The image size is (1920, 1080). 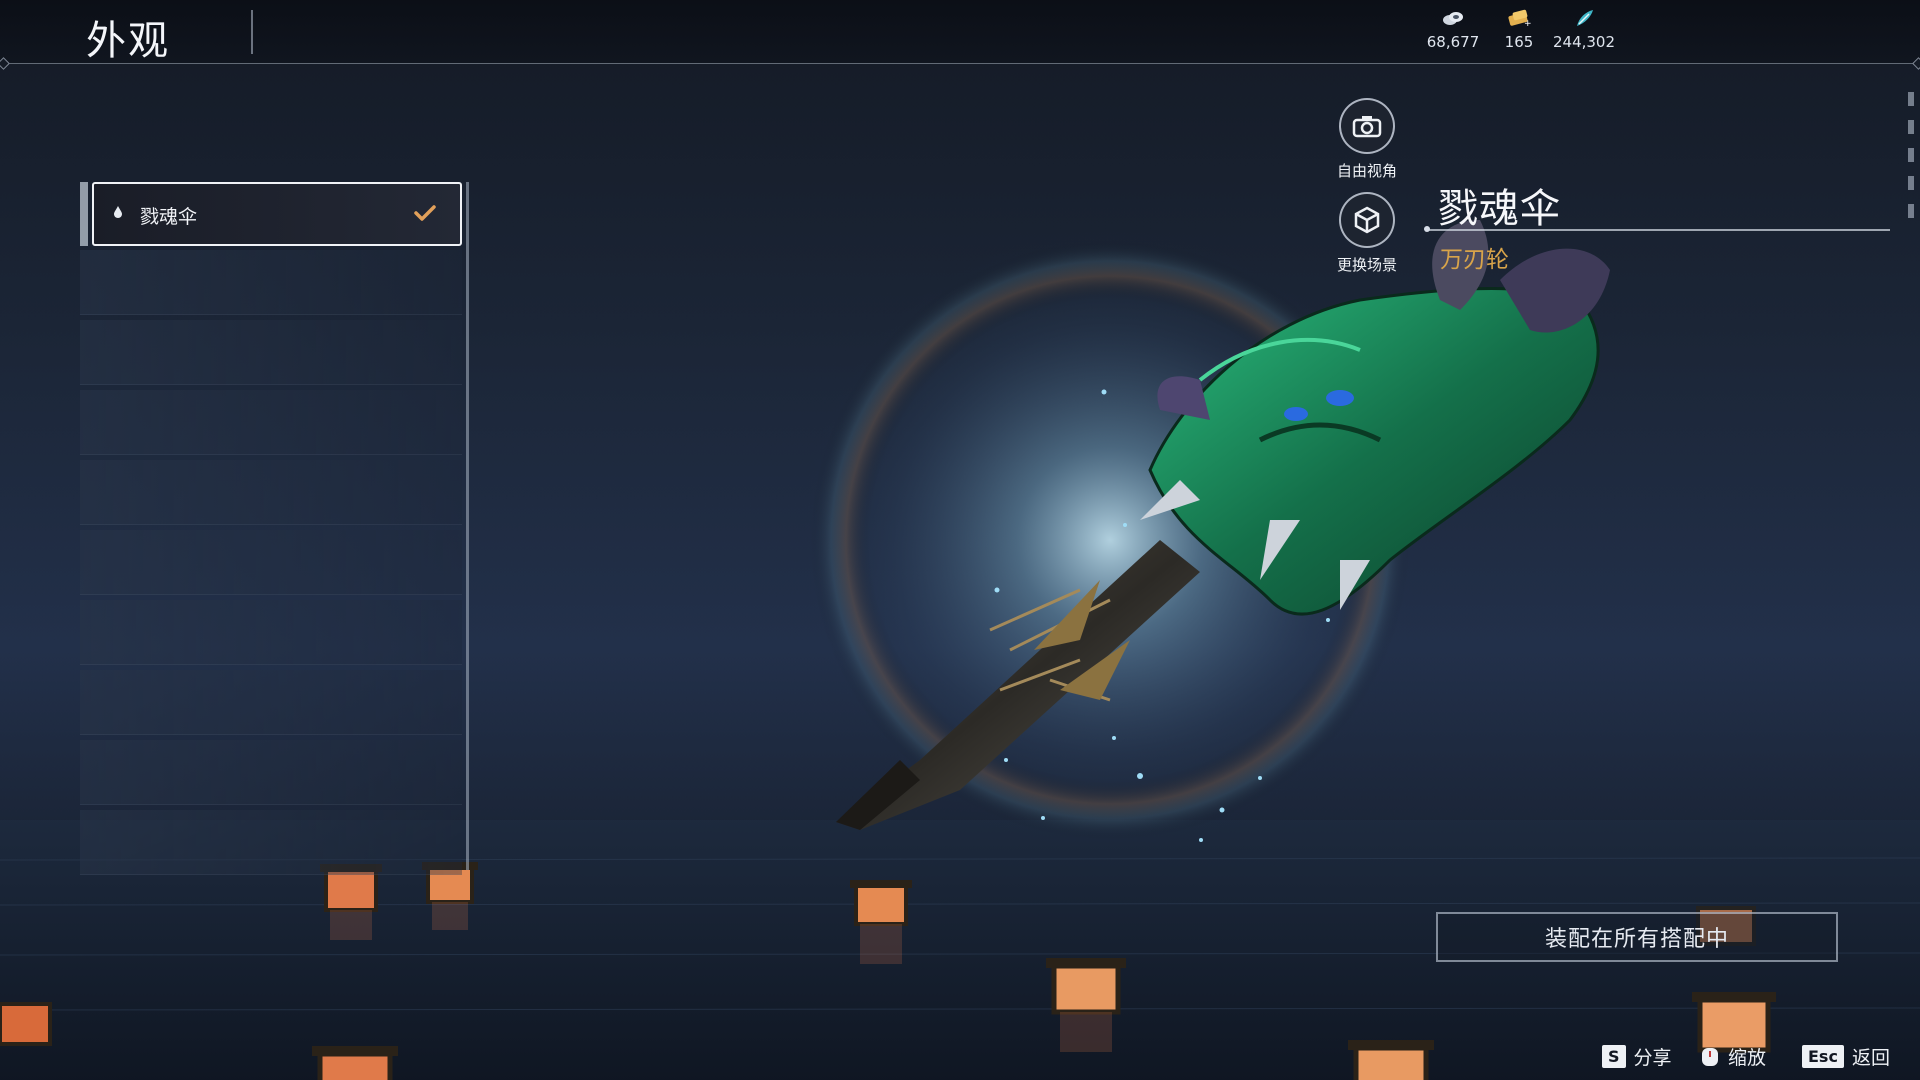 What do you see at coordinates (1614, 1056) in the screenshot?
I see `key-s: S` at bounding box center [1614, 1056].